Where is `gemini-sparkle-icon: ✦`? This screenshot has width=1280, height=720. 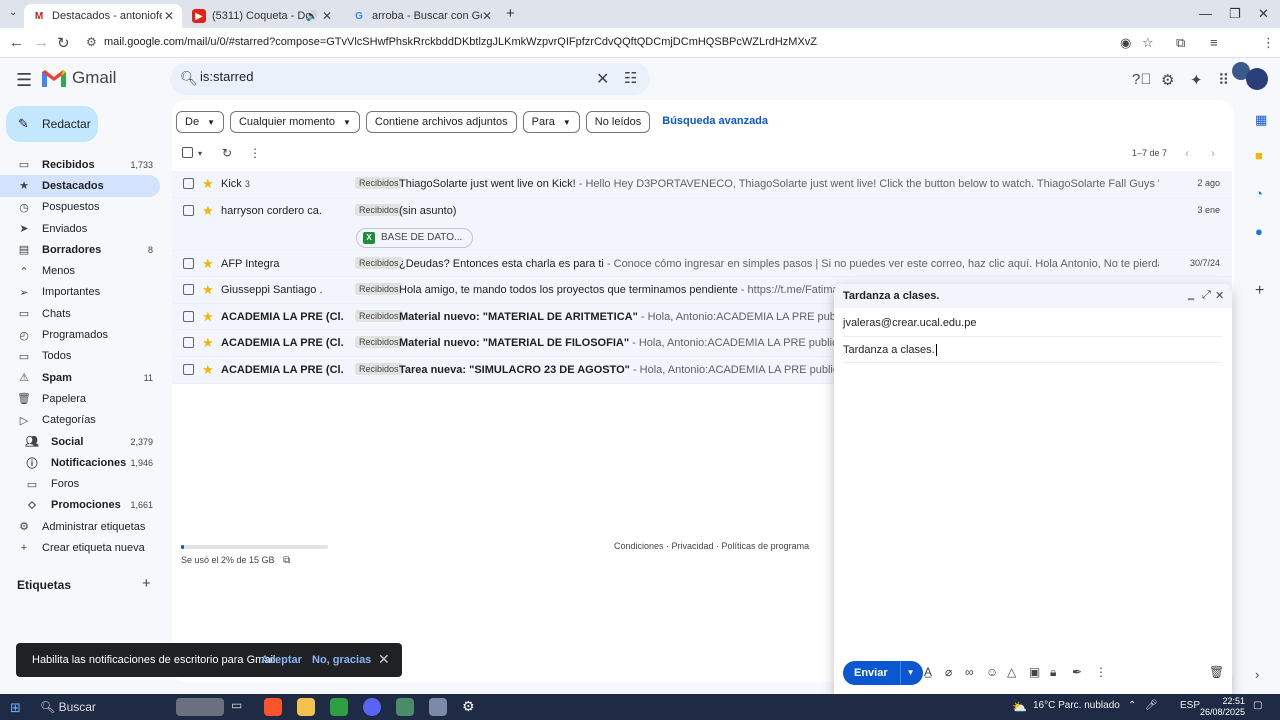 gemini-sparkle-icon: ✦ is located at coordinates (1196, 80).